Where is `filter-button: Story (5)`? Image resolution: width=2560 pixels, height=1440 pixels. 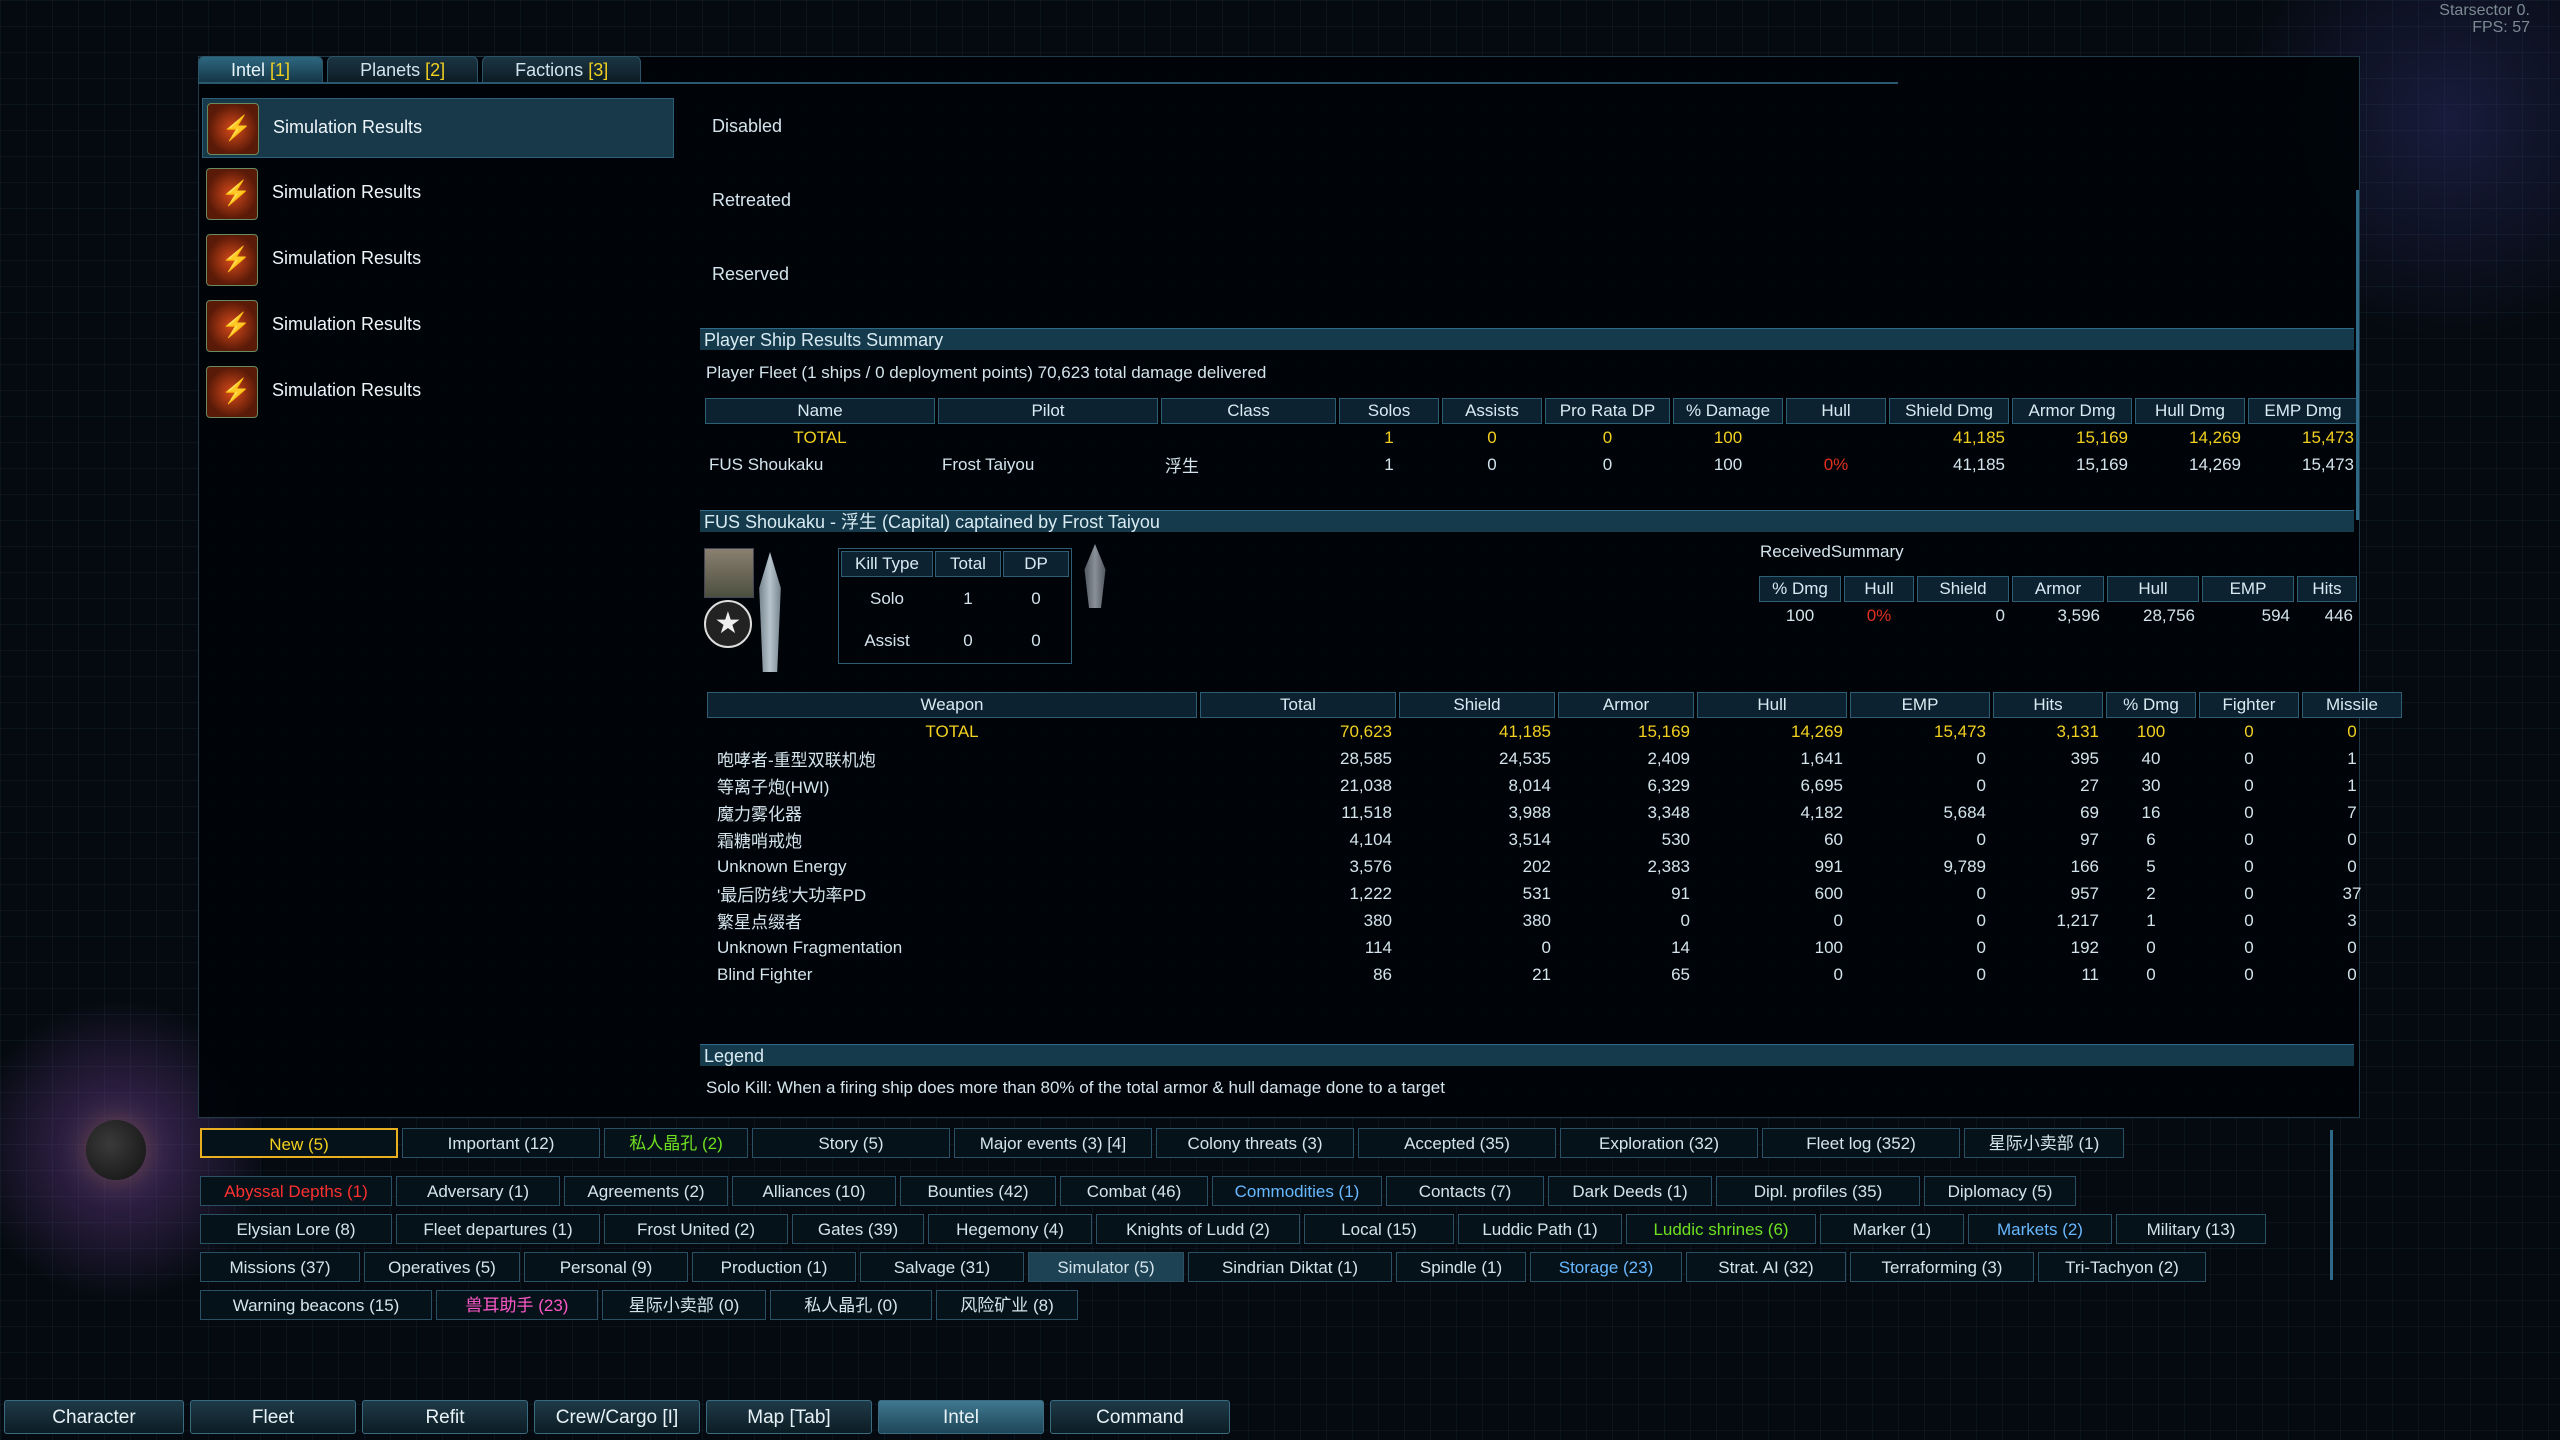
filter-button: Story (5) is located at coordinates (851, 1143).